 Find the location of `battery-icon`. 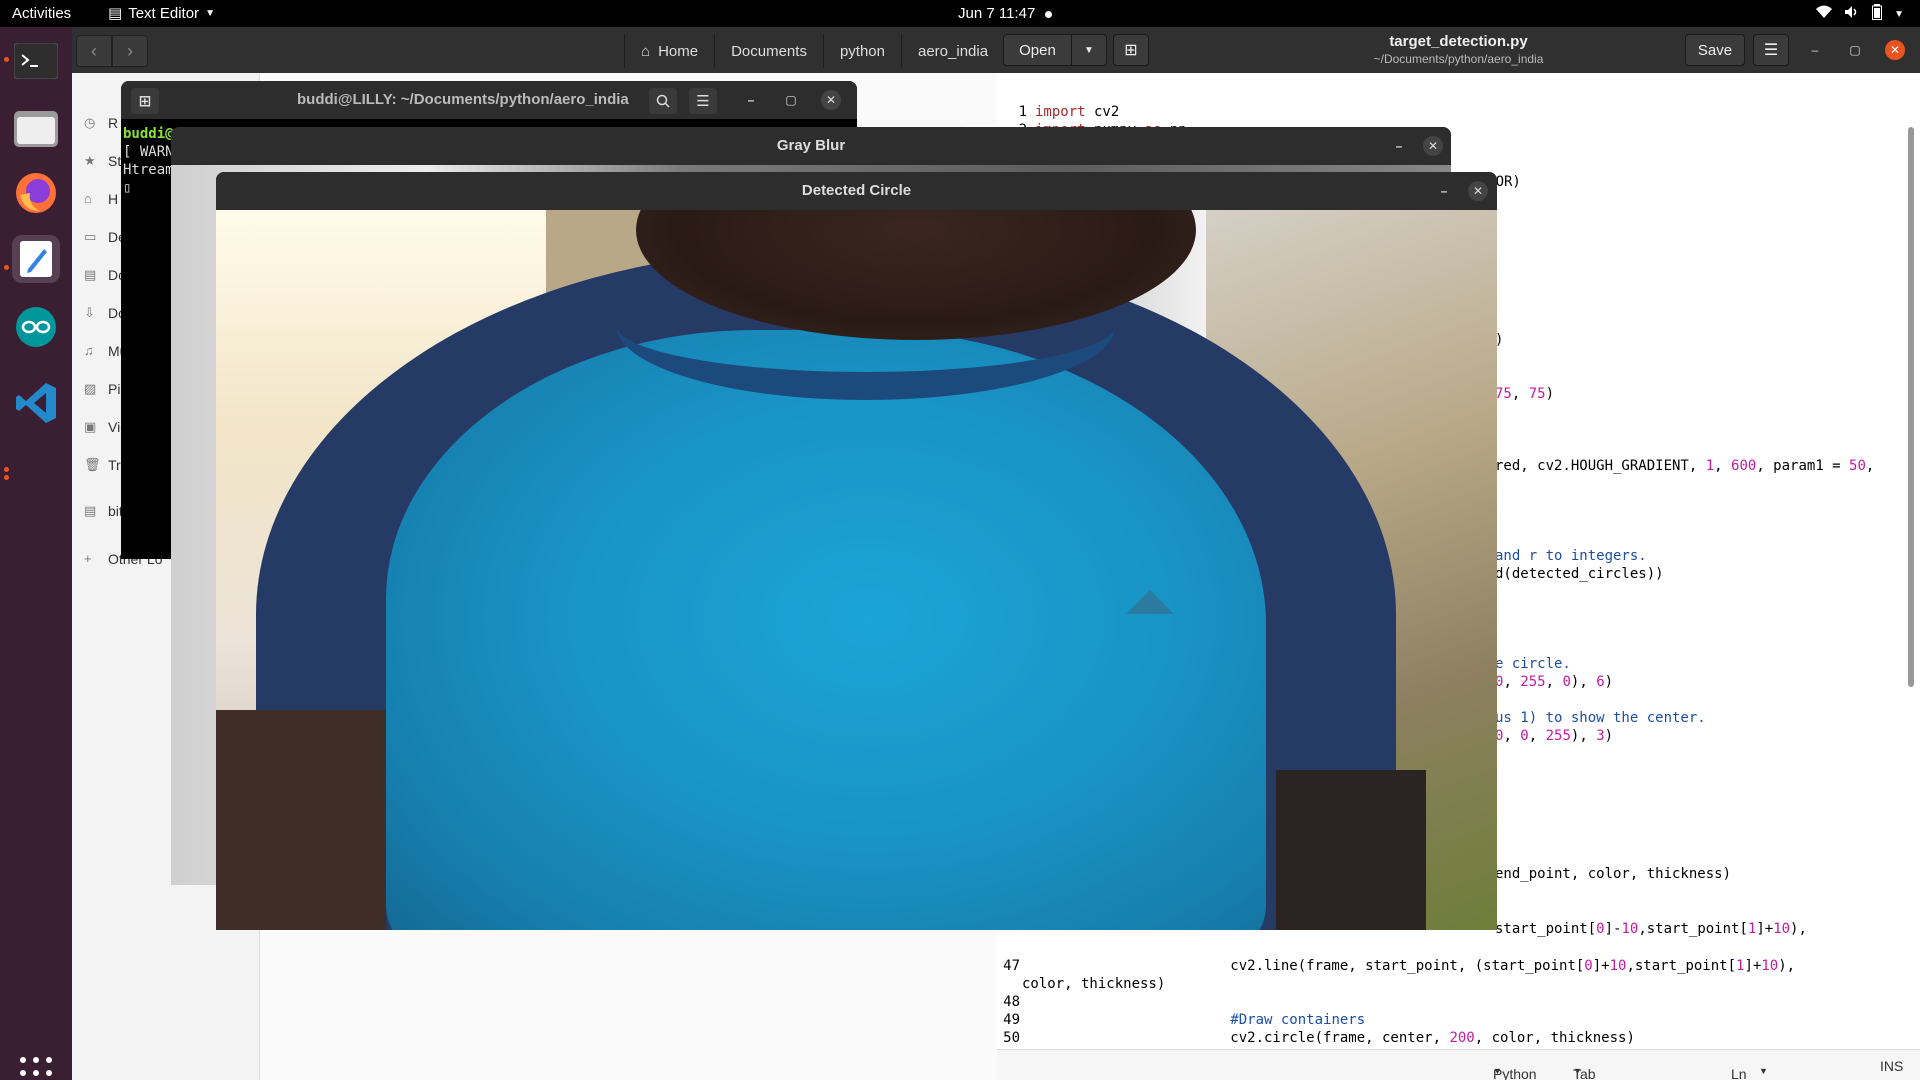

battery-icon is located at coordinates (1877, 14).